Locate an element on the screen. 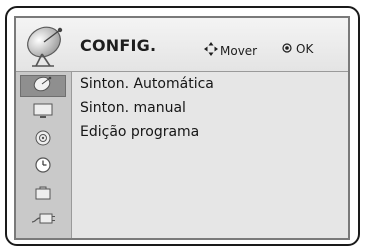 This screenshot has height=249, width=365. lock-box-icon is located at coordinates (43, 194).